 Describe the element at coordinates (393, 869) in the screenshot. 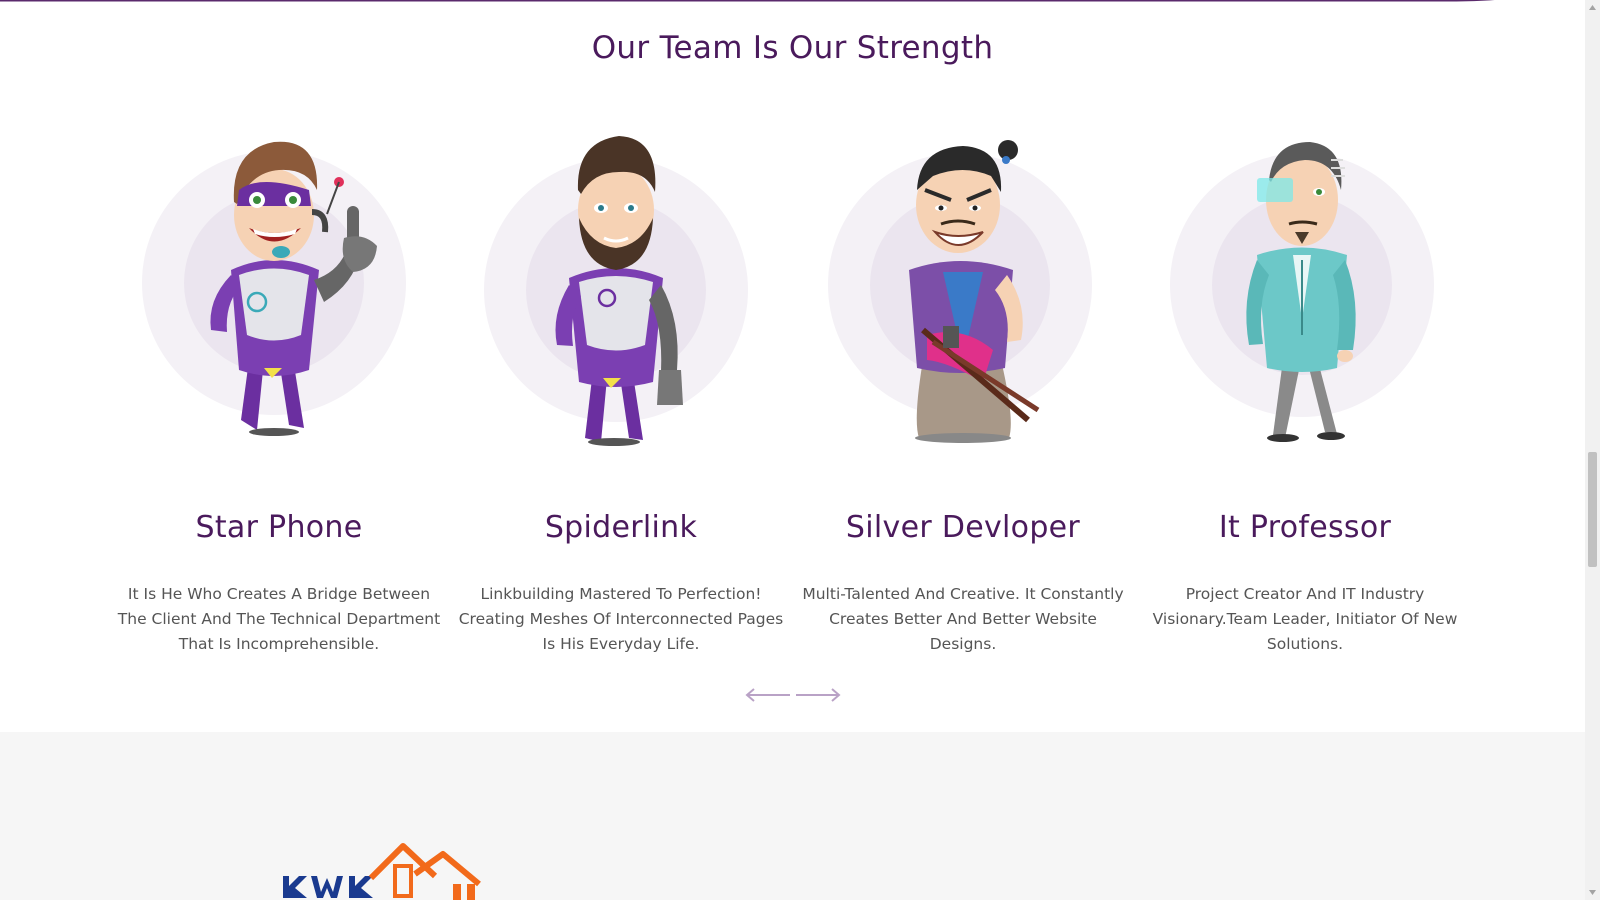

I see `company-logo` at that location.